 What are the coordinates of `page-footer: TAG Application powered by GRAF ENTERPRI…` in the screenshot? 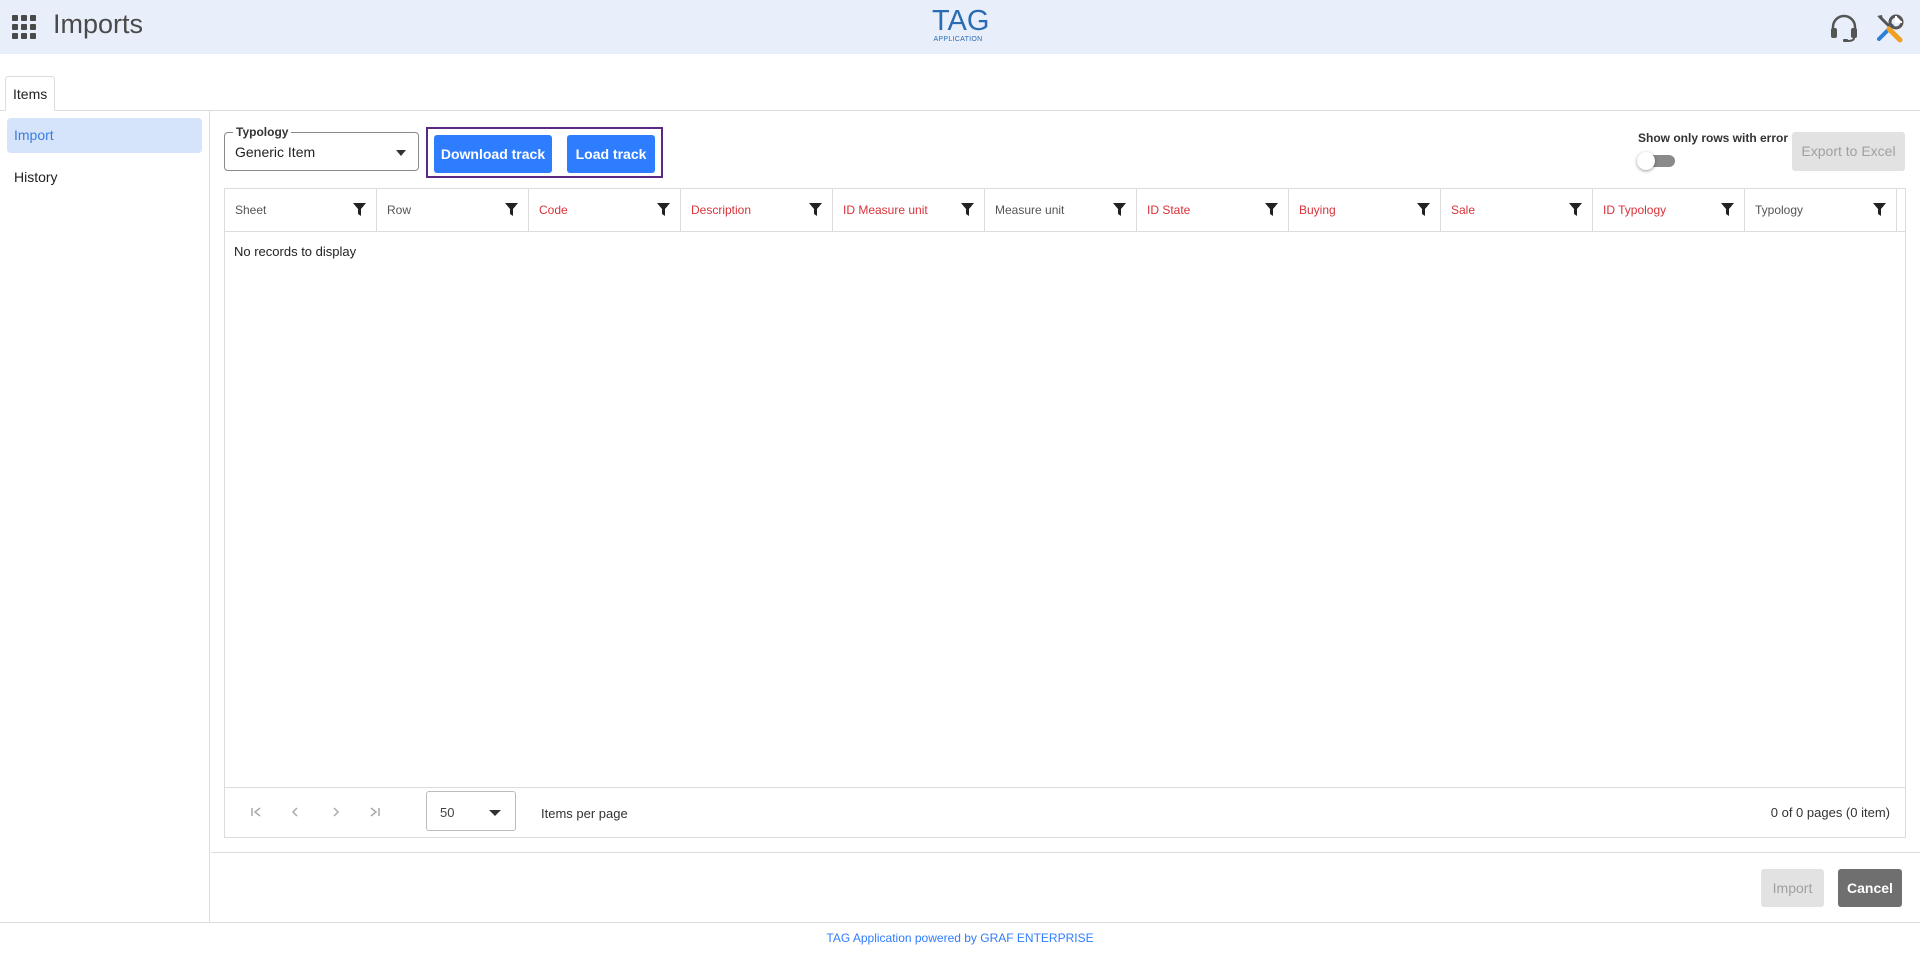 It's located at (960, 937).